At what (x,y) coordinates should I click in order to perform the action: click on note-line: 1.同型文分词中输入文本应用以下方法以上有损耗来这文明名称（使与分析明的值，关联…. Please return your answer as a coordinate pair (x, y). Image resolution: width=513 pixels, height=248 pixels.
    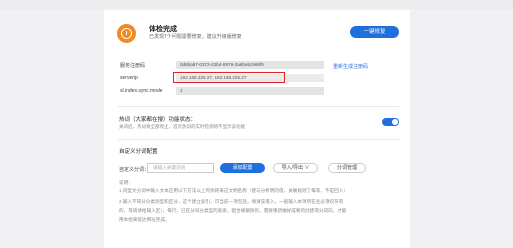
    Looking at the image, I should click on (233, 190).